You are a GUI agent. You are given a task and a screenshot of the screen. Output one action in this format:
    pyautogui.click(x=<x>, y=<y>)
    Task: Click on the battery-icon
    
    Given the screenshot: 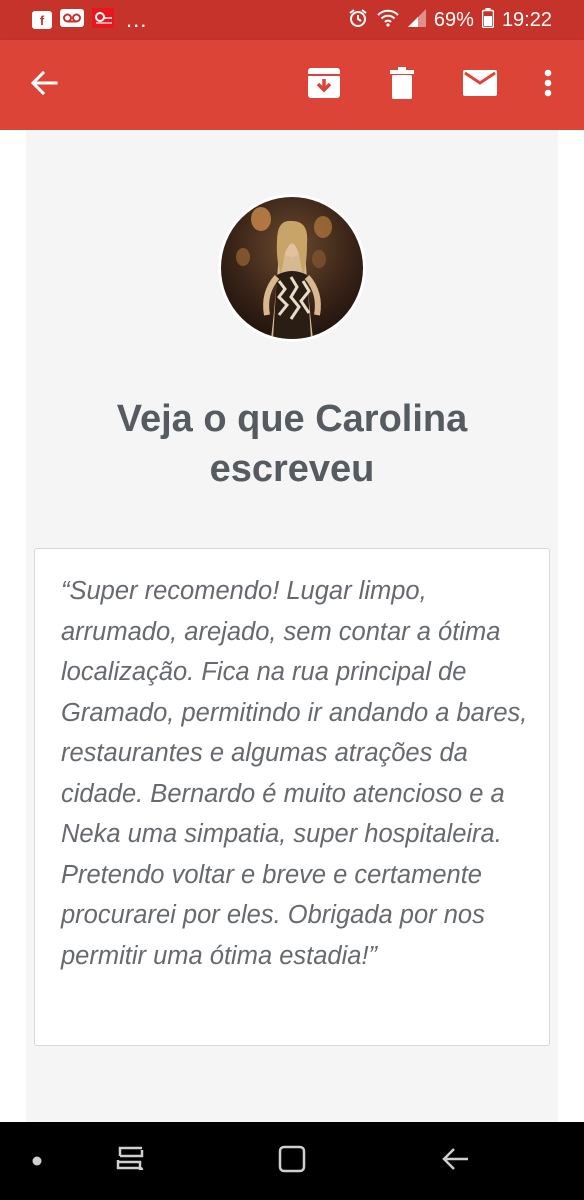 What is the action you would take?
    pyautogui.click(x=488, y=20)
    